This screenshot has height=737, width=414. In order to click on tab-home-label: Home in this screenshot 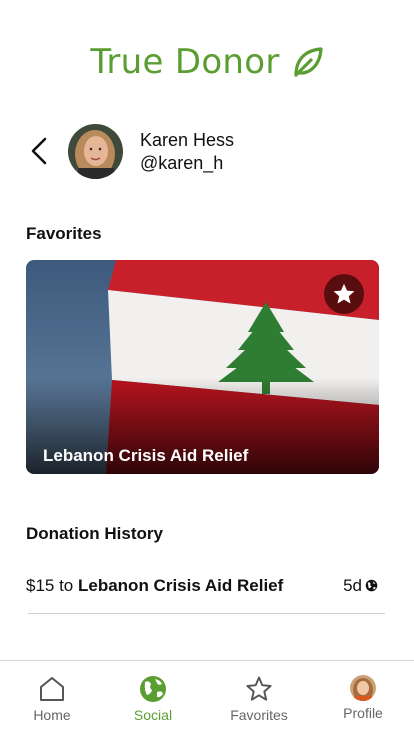, I will do `click(52, 715)`.